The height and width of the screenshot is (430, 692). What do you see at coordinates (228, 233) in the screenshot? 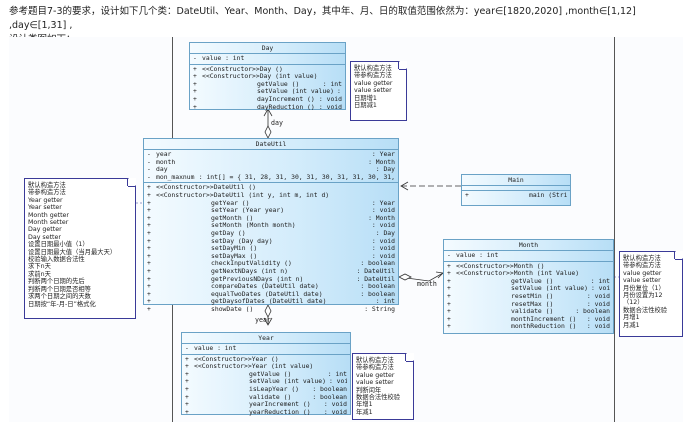
I see `member-name: getDay ()` at bounding box center [228, 233].